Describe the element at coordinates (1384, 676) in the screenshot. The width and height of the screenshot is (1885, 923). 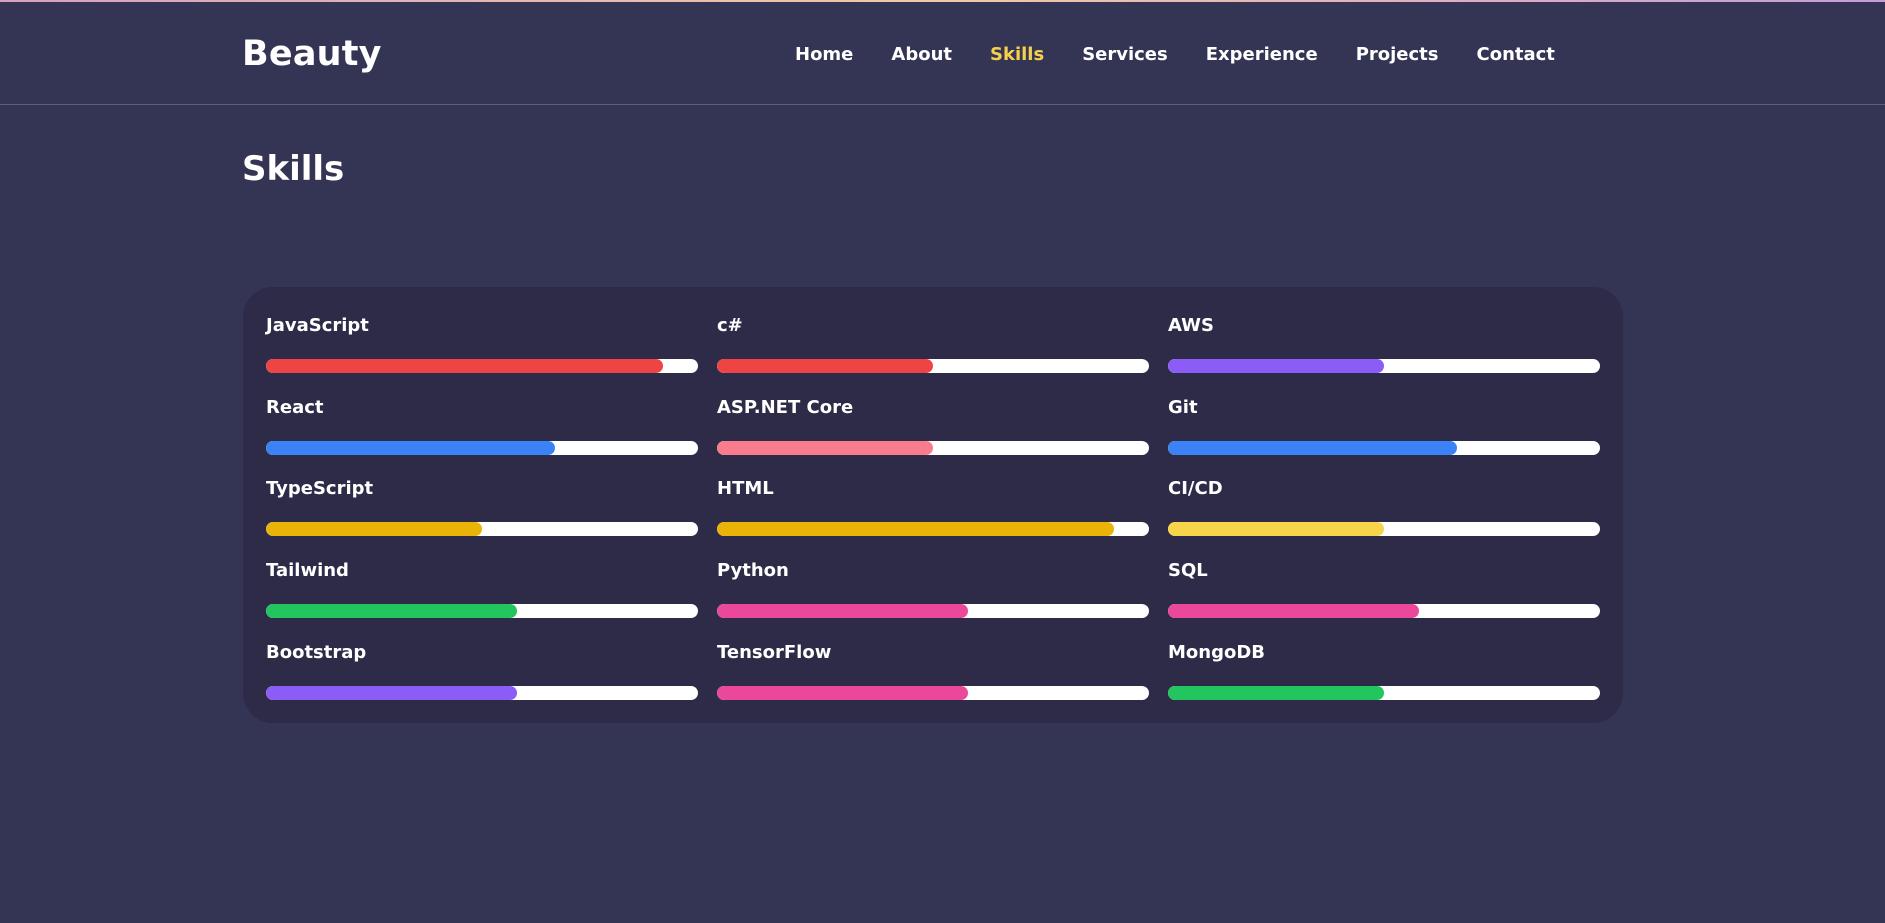
I see `skill-item-mongodb: MongoDB` at that location.